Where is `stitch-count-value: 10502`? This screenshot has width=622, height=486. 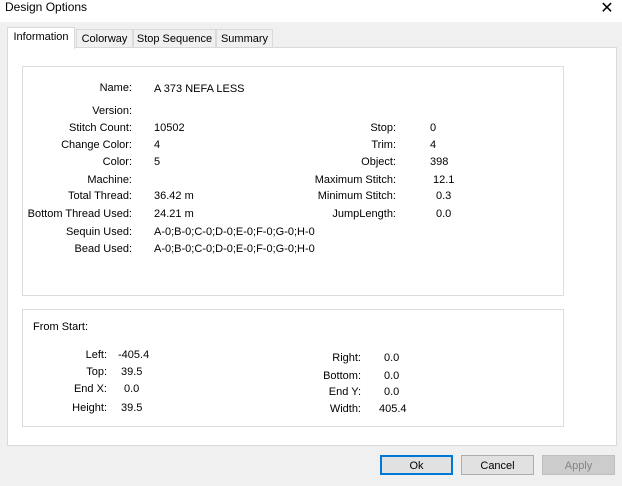
stitch-count-value: 10502 is located at coordinates (169, 128).